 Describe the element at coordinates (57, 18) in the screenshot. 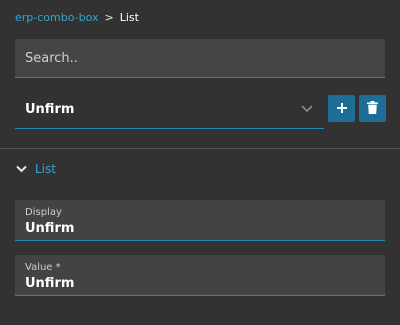

I see `breadcrumb-parent-link: erp-combo-box` at that location.